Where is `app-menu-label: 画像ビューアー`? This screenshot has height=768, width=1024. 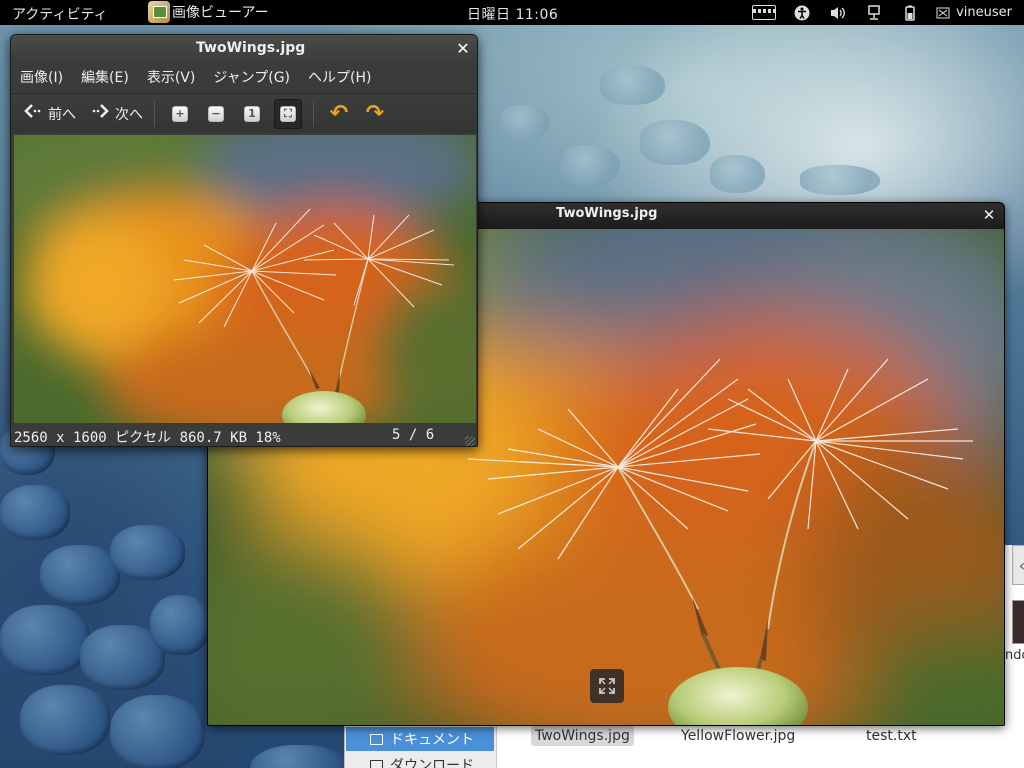 app-menu-label: 画像ビューアー is located at coordinates (220, 13).